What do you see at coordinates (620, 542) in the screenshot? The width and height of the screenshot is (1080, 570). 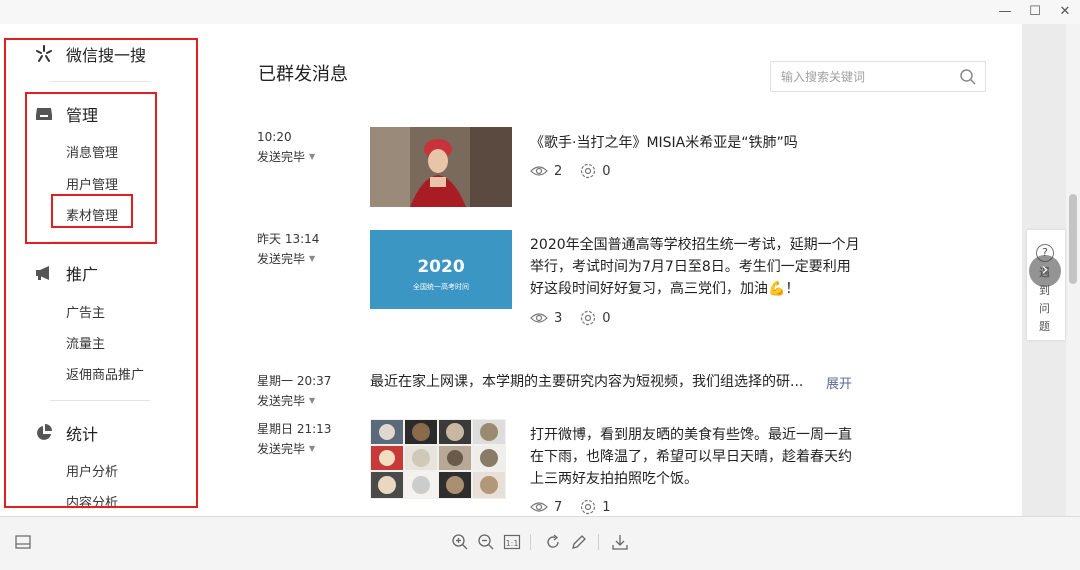 I see `download-icon` at bounding box center [620, 542].